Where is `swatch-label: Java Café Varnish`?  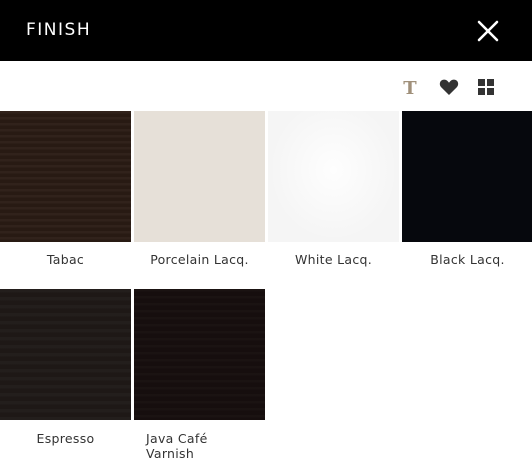 swatch-label: Java Café Varnish is located at coordinates (211, 446).